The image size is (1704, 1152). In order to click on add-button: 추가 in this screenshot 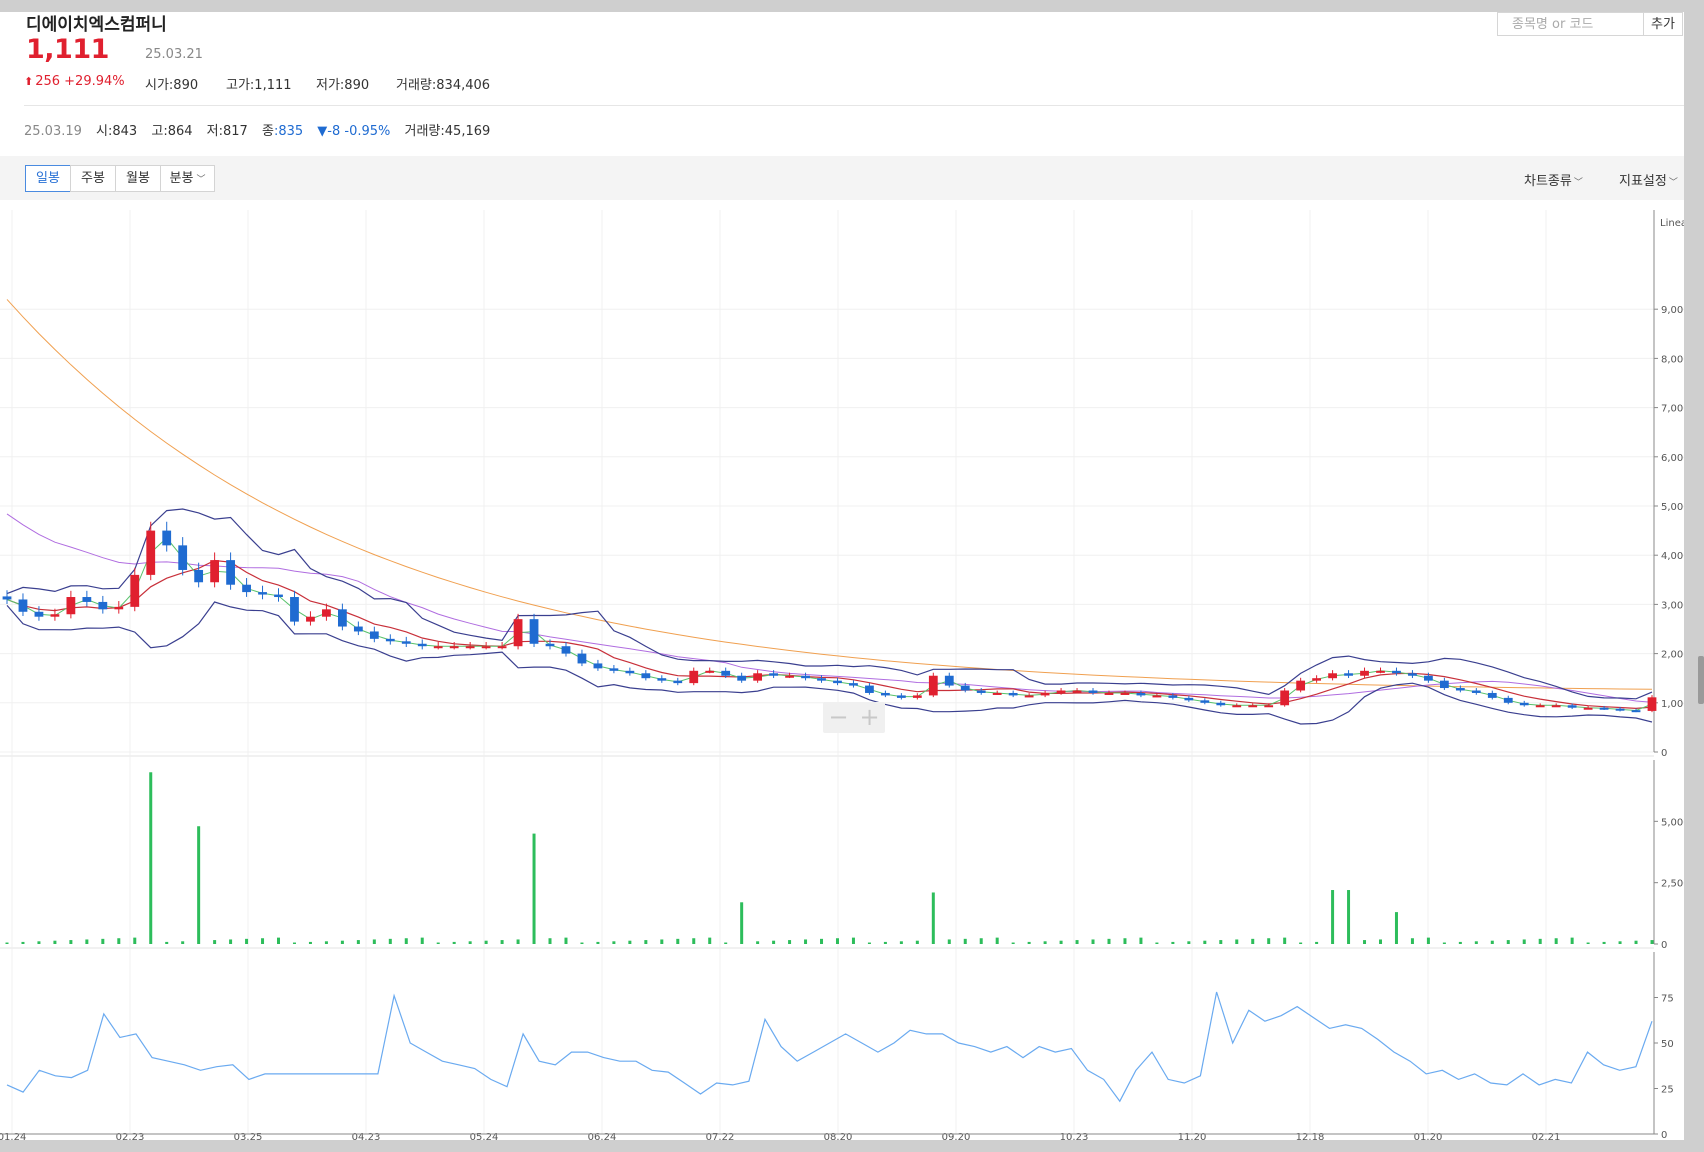, I will do `click(1663, 24)`.